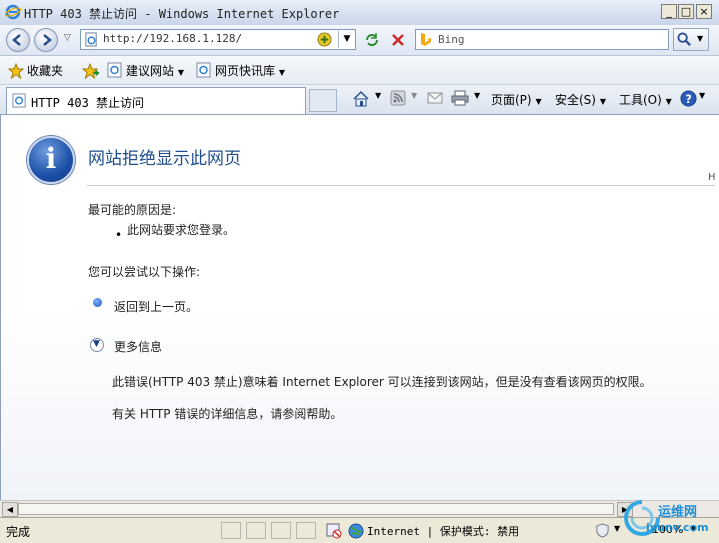 The height and width of the screenshot is (543, 719). Describe the element at coordinates (684, 39) in the screenshot. I see `magnifier-icon` at that location.